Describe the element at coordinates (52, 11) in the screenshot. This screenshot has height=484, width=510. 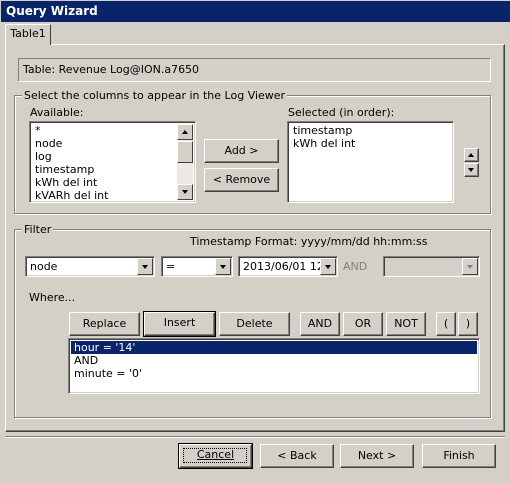
I see `window-title: Query Wizard` at that location.